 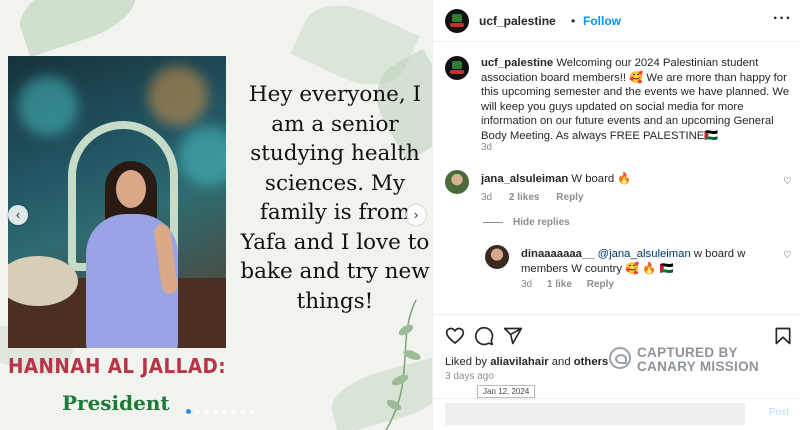 I want to click on header-username: ucf_palestine, so click(x=517, y=21).